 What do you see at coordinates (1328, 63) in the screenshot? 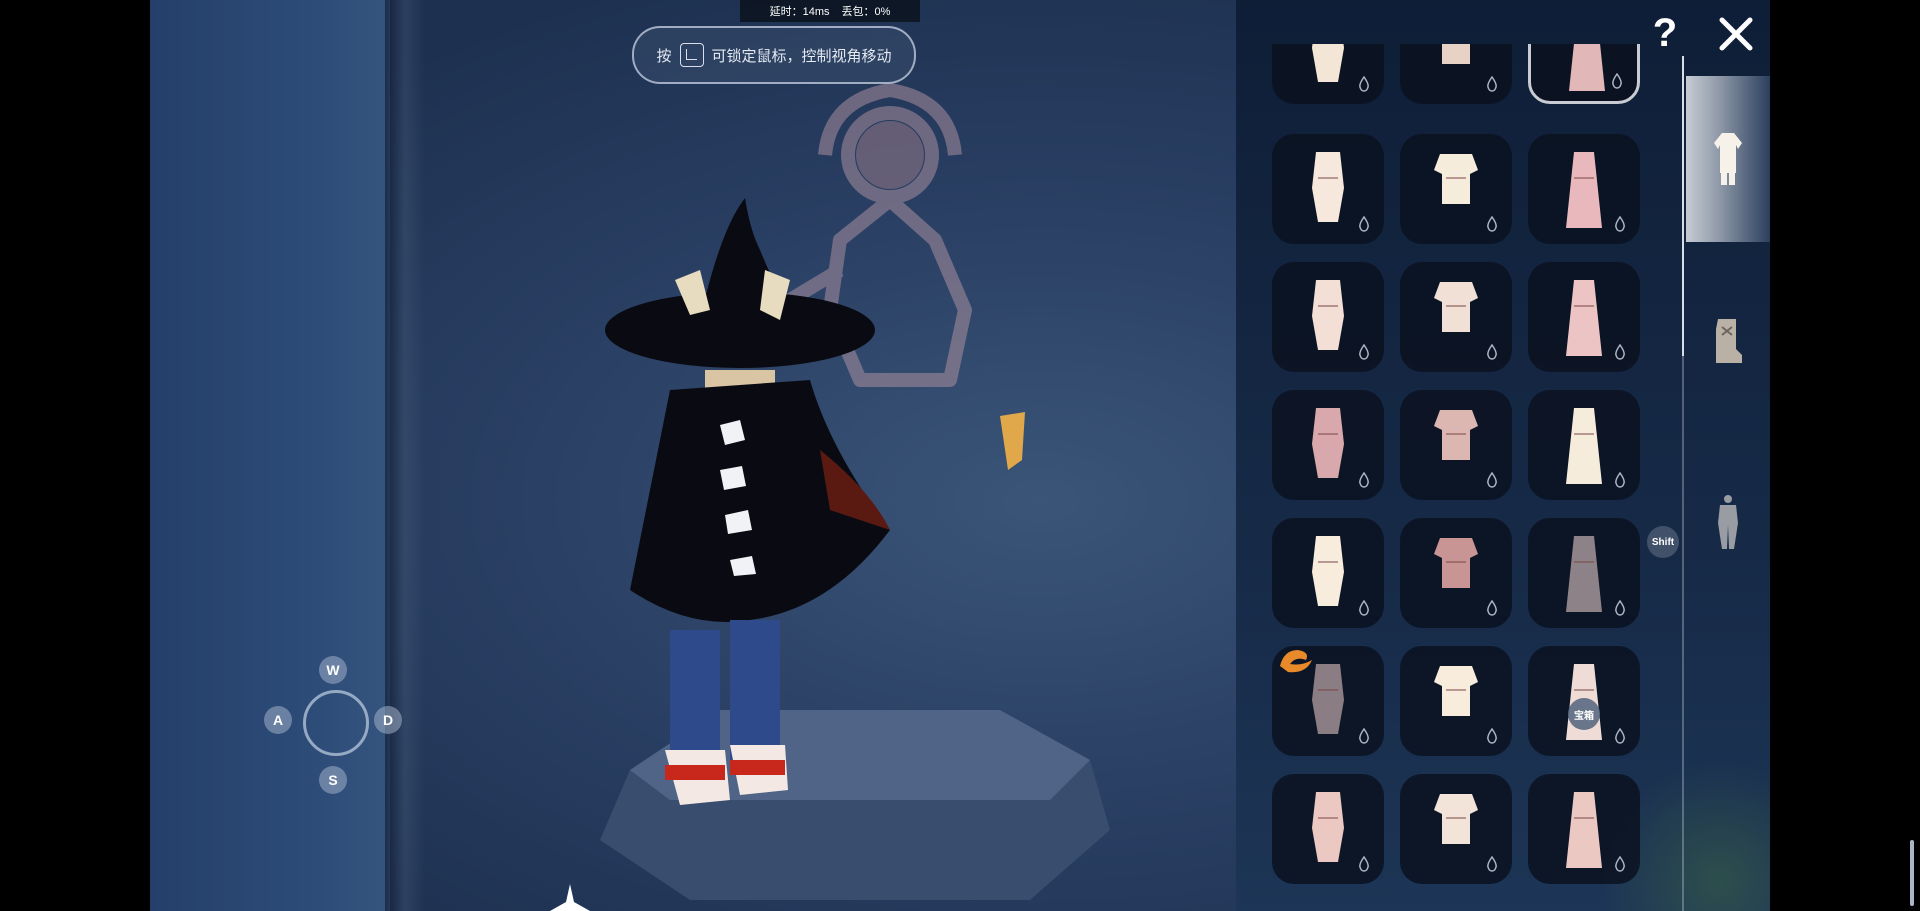
I see `dress-icon` at bounding box center [1328, 63].